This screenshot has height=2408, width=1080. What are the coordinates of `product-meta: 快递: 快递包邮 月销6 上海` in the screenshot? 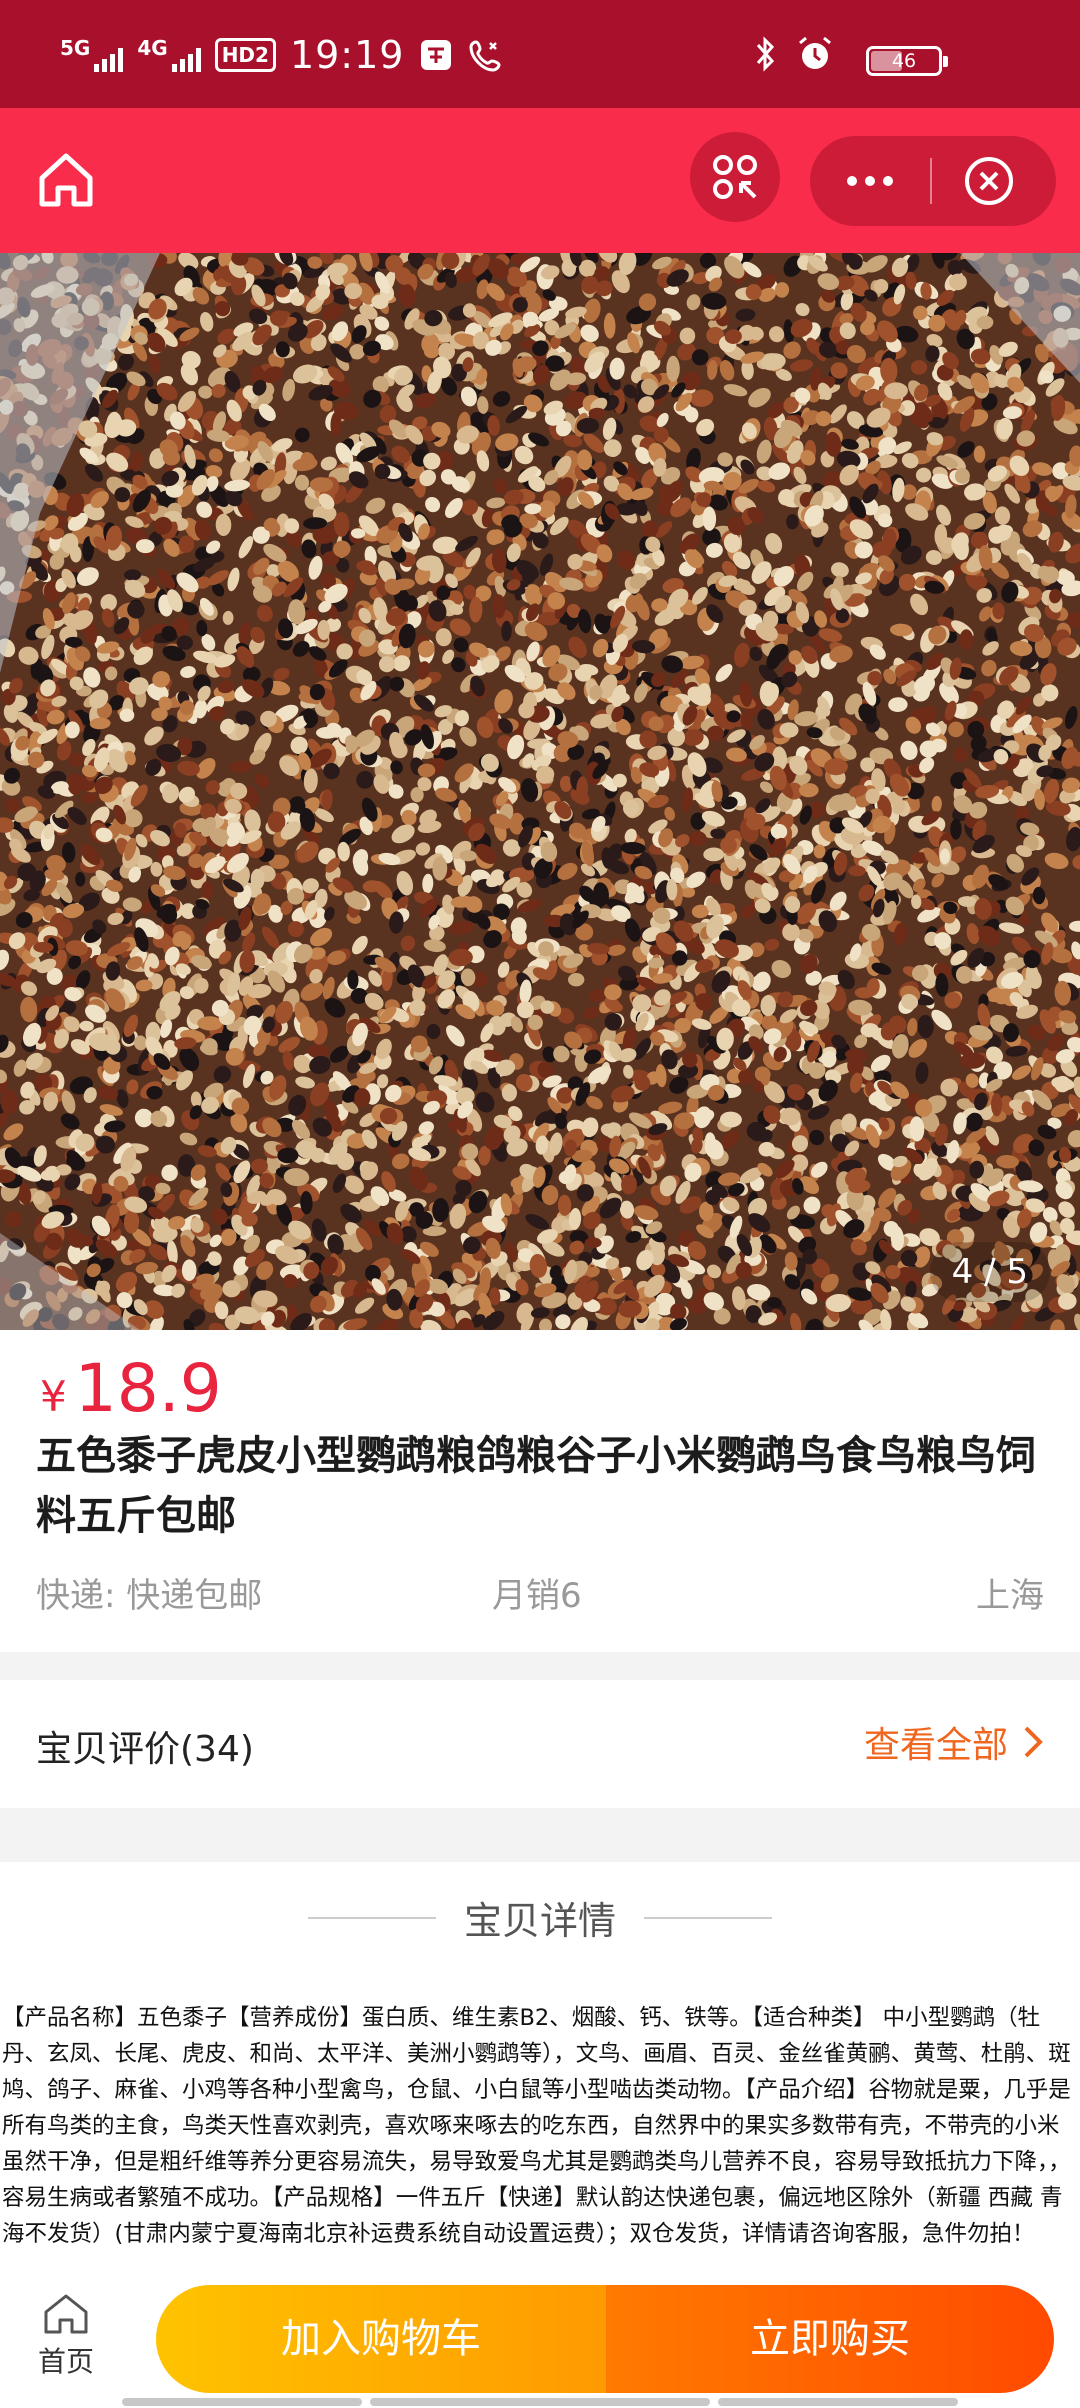 It's located at (540, 1592).